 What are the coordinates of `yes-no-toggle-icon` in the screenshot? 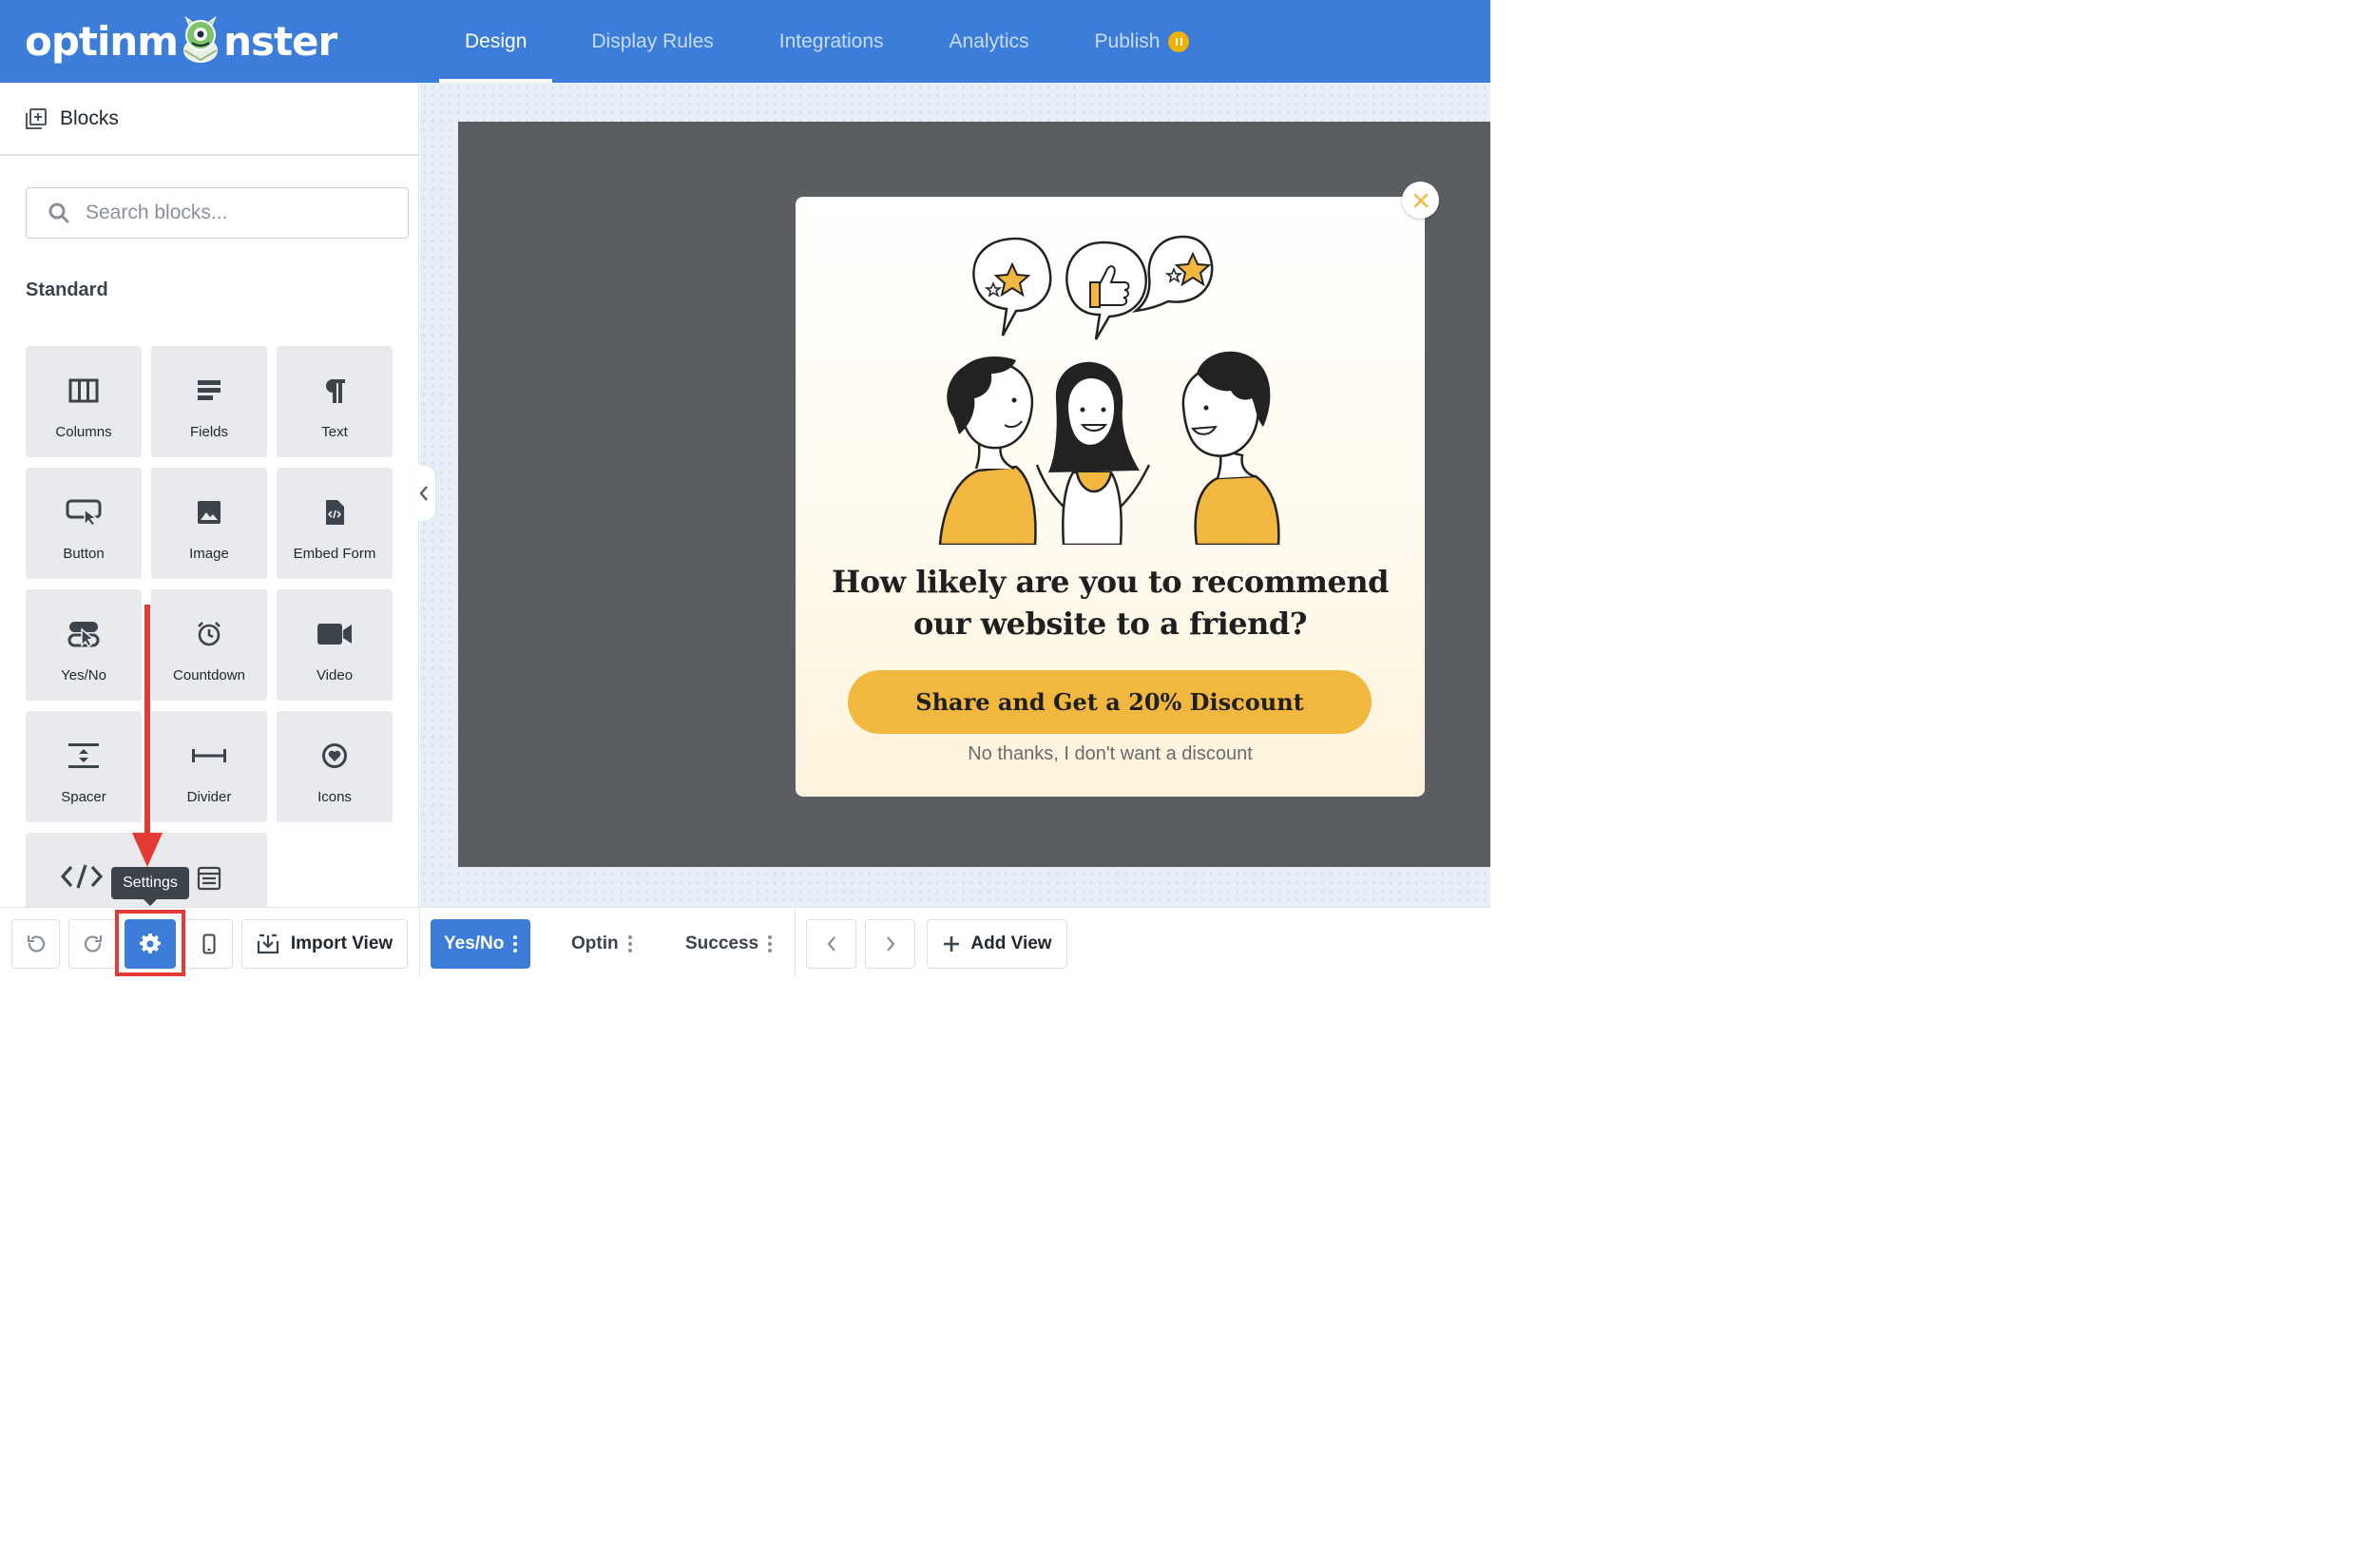 It's located at (83, 634).